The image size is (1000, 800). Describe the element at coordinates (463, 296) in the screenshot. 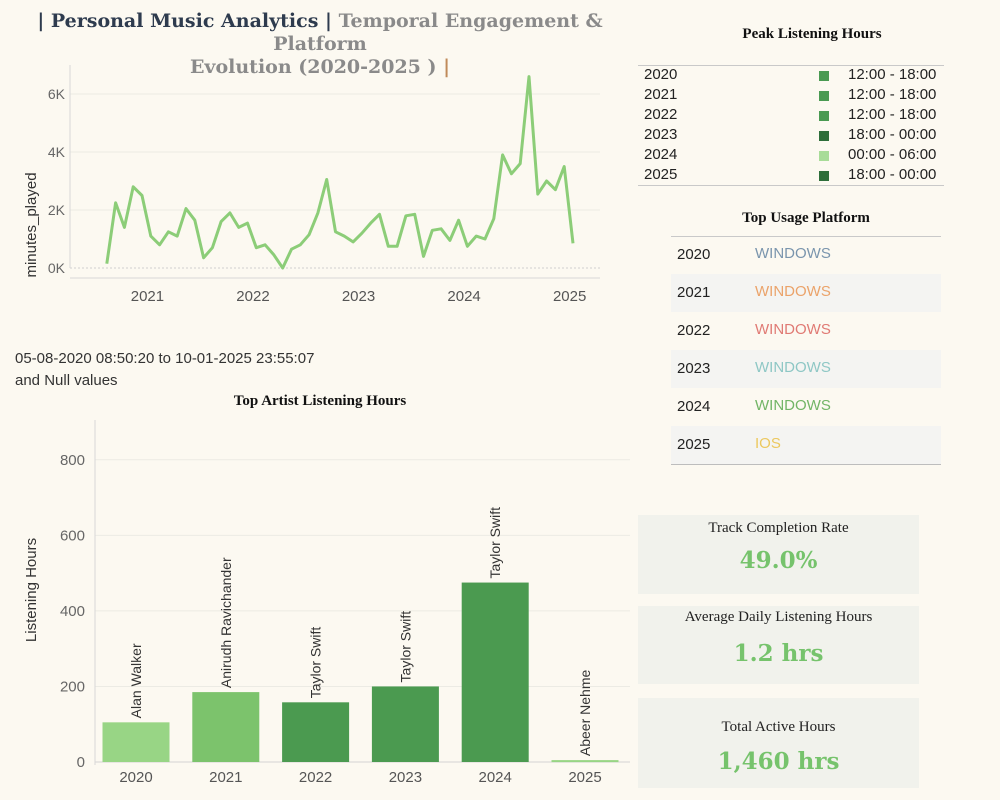

I see `line-xtick-label: 2024` at that location.